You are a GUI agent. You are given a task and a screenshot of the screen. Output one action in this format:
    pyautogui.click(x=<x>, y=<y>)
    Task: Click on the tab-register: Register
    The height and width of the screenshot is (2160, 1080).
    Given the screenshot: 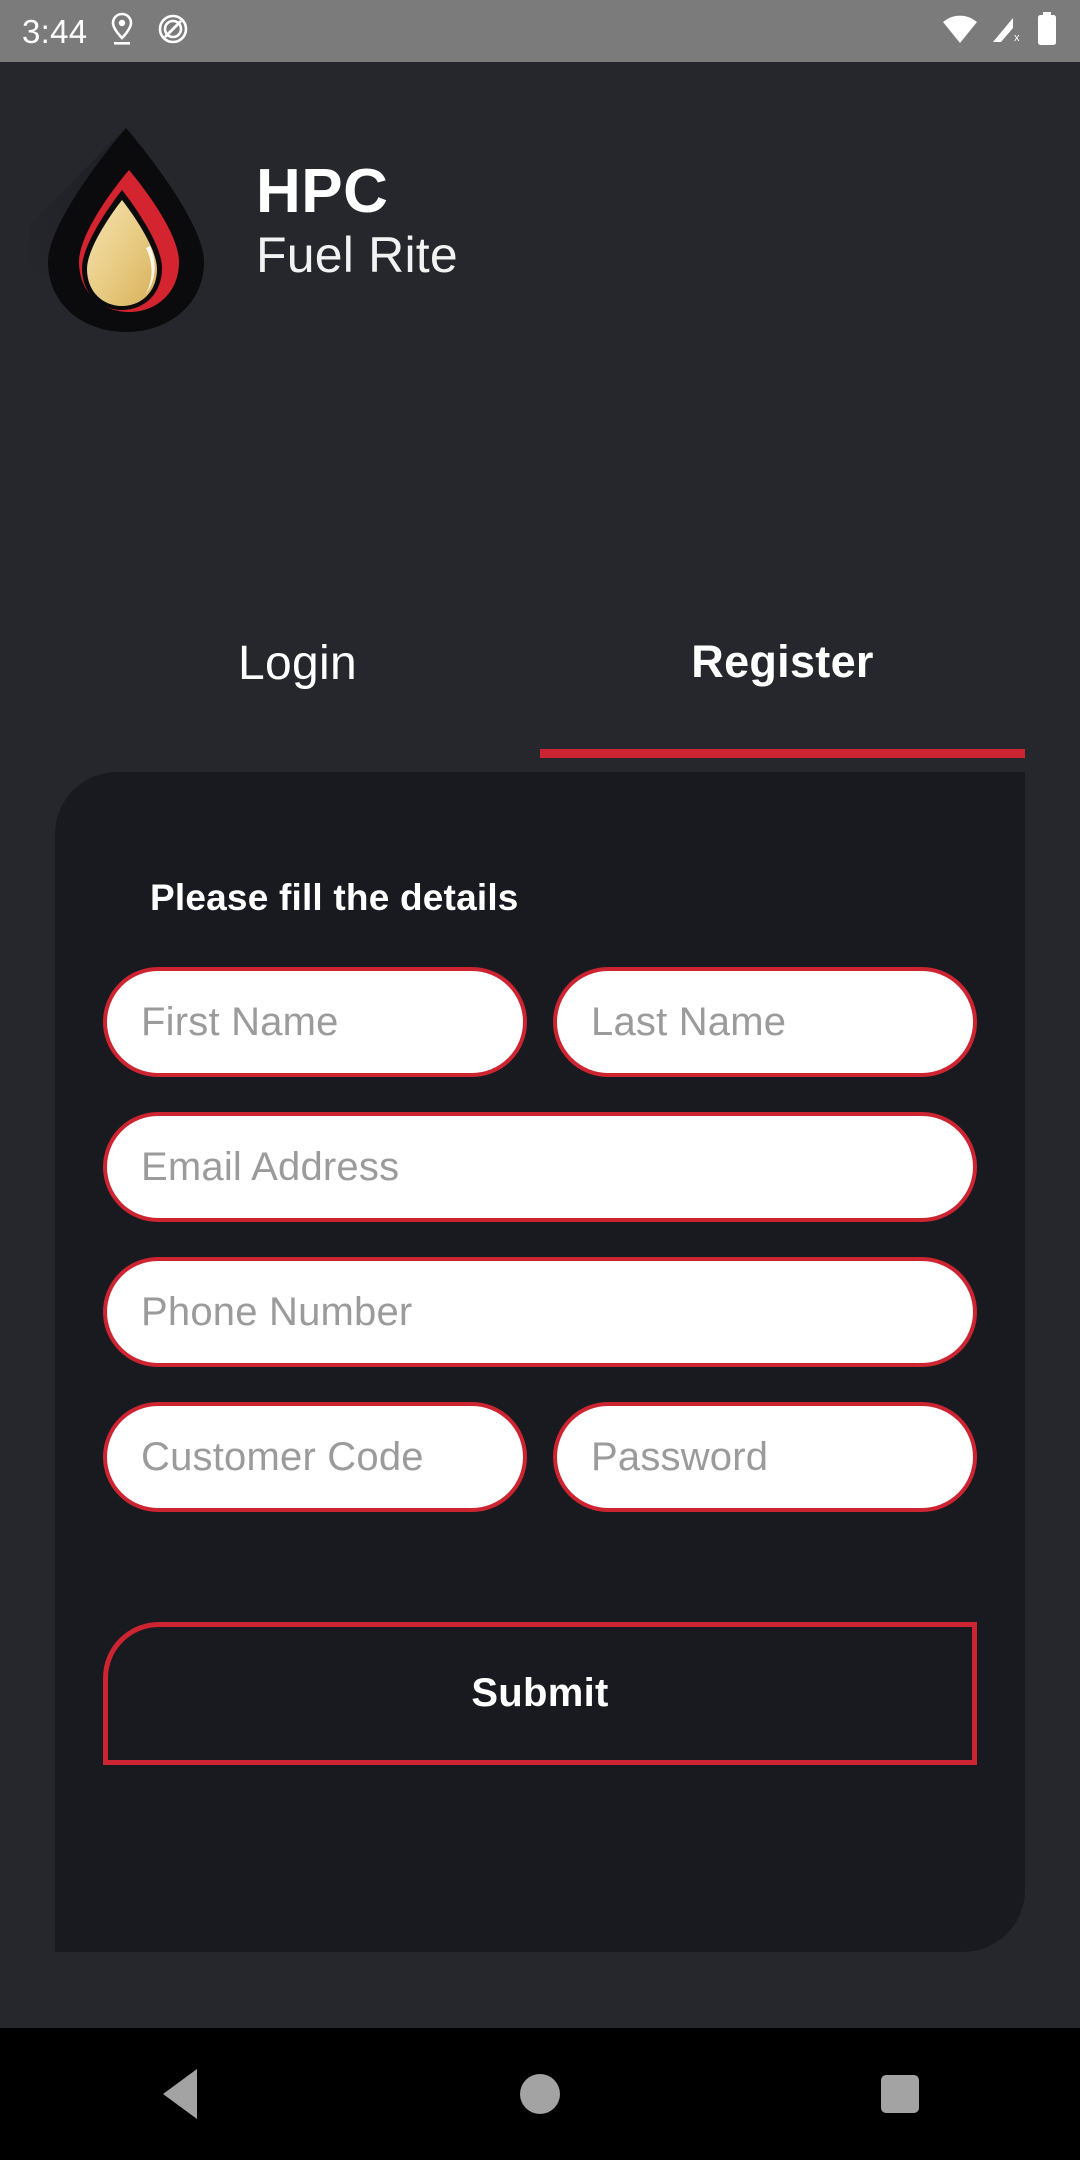 What is the action you would take?
    pyautogui.click(x=782, y=682)
    